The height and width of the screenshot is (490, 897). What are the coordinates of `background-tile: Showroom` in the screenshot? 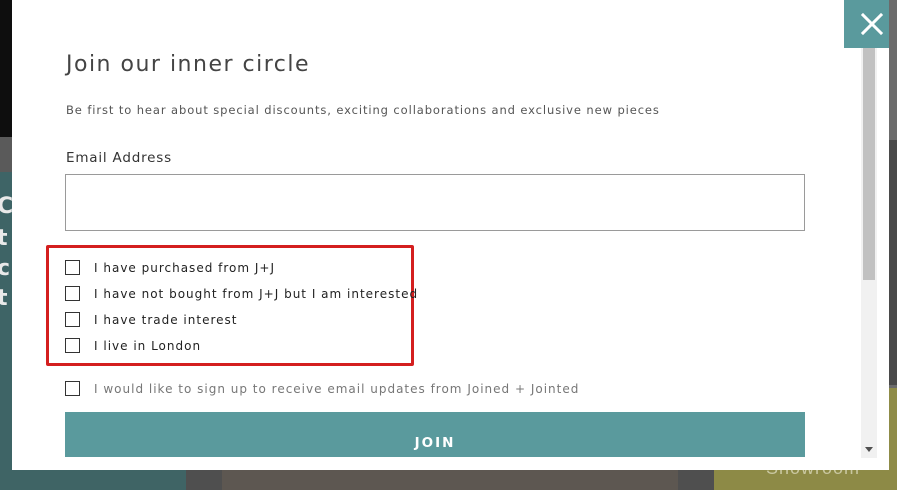 It's located at (805, 474).